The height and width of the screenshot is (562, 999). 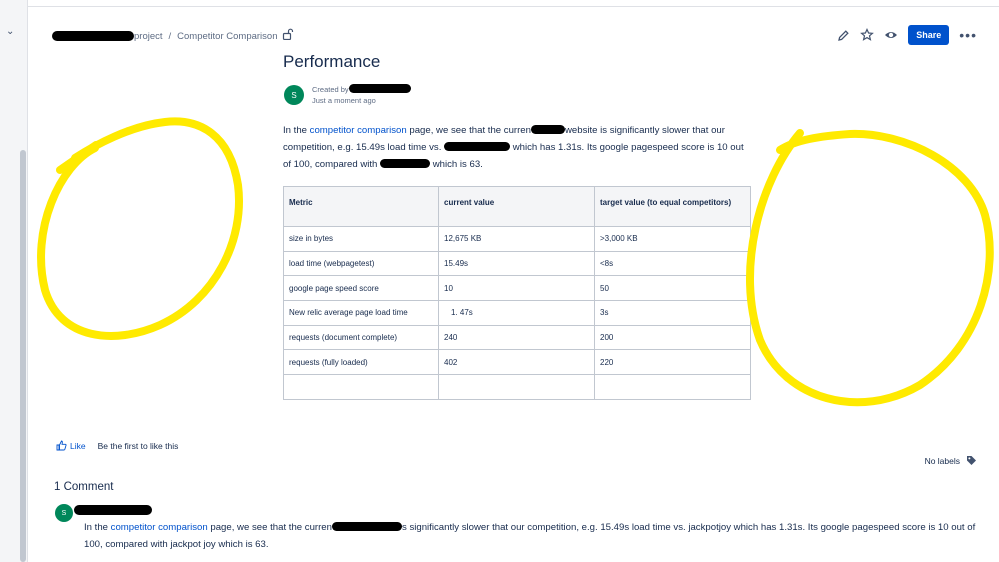 I want to click on table-row, so click(x=517, y=387).